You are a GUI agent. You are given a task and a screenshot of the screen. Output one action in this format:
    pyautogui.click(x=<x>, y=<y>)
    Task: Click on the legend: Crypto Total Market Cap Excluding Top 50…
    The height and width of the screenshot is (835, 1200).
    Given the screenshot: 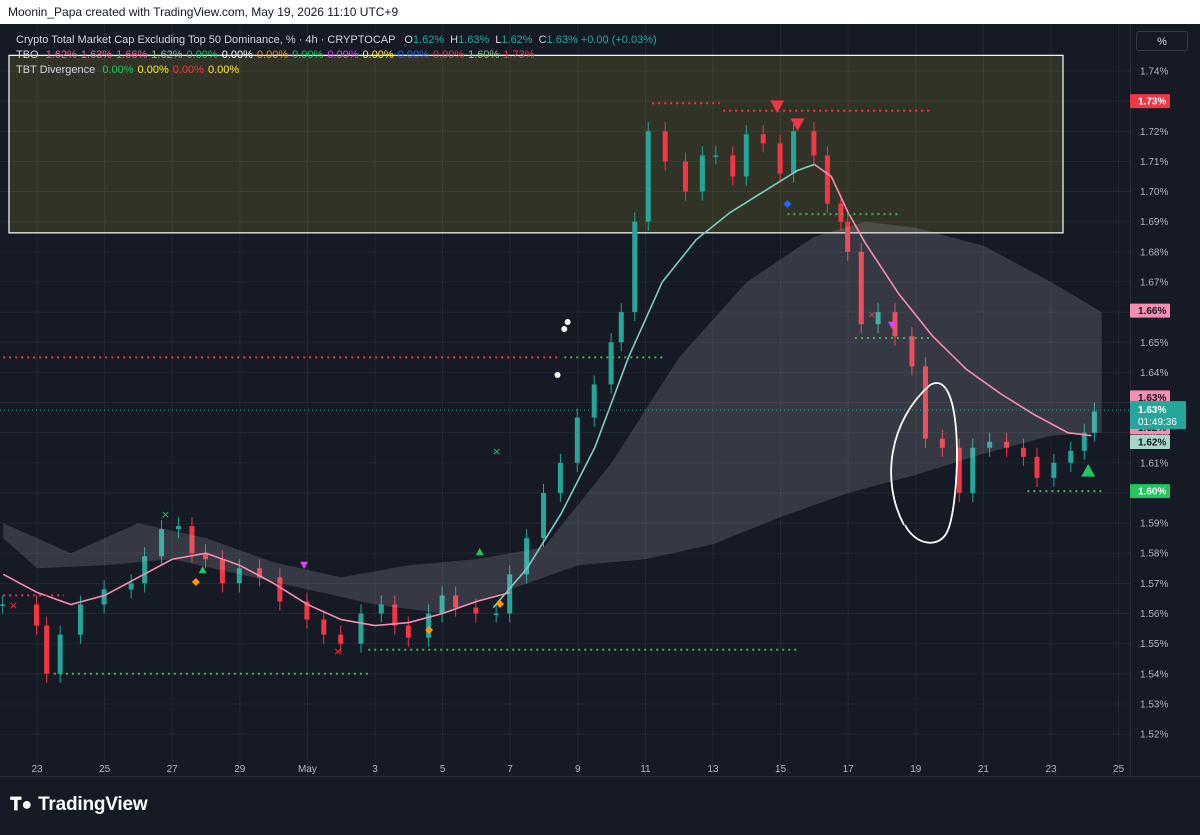 What is the action you would take?
    pyautogui.click(x=336, y=55)
    